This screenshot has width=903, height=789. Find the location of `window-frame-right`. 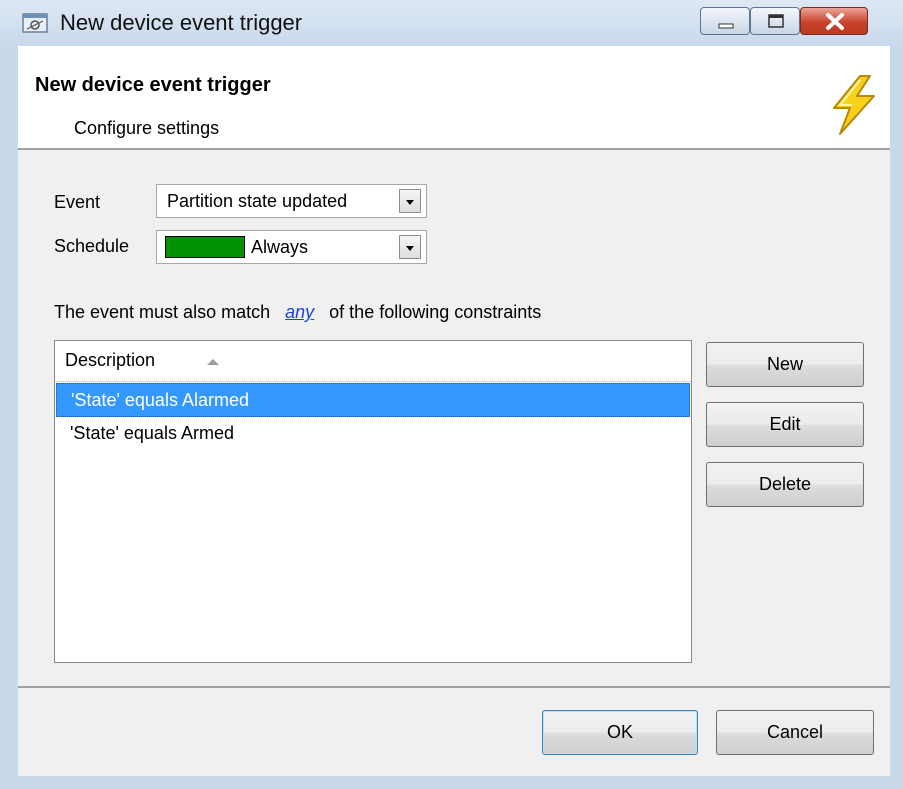

window-frame-right is located at coordinates (896, 417).